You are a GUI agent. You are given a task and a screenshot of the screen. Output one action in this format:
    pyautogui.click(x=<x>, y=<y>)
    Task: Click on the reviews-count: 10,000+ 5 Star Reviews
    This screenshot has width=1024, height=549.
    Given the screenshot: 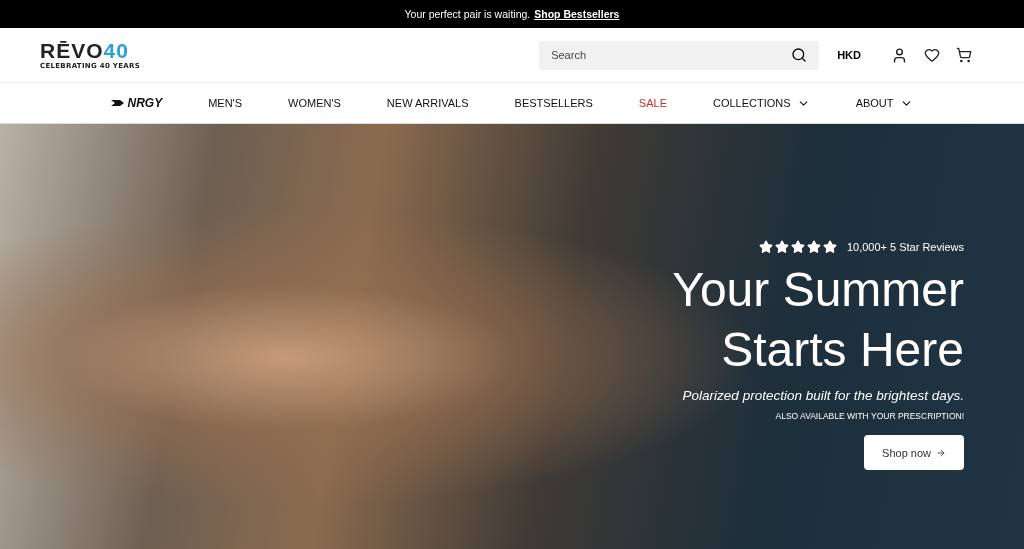 What is the action you would take?
    pyautogui.click(x=905, y=247)
    